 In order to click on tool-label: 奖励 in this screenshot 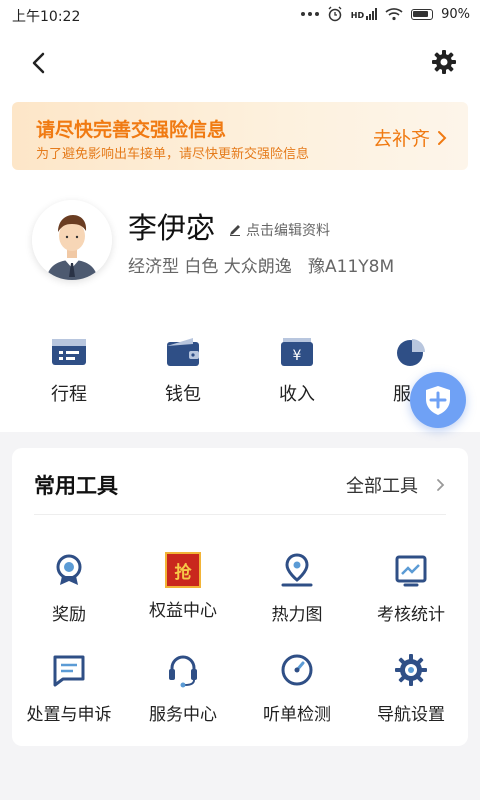, I will do `click(69, 615)`.